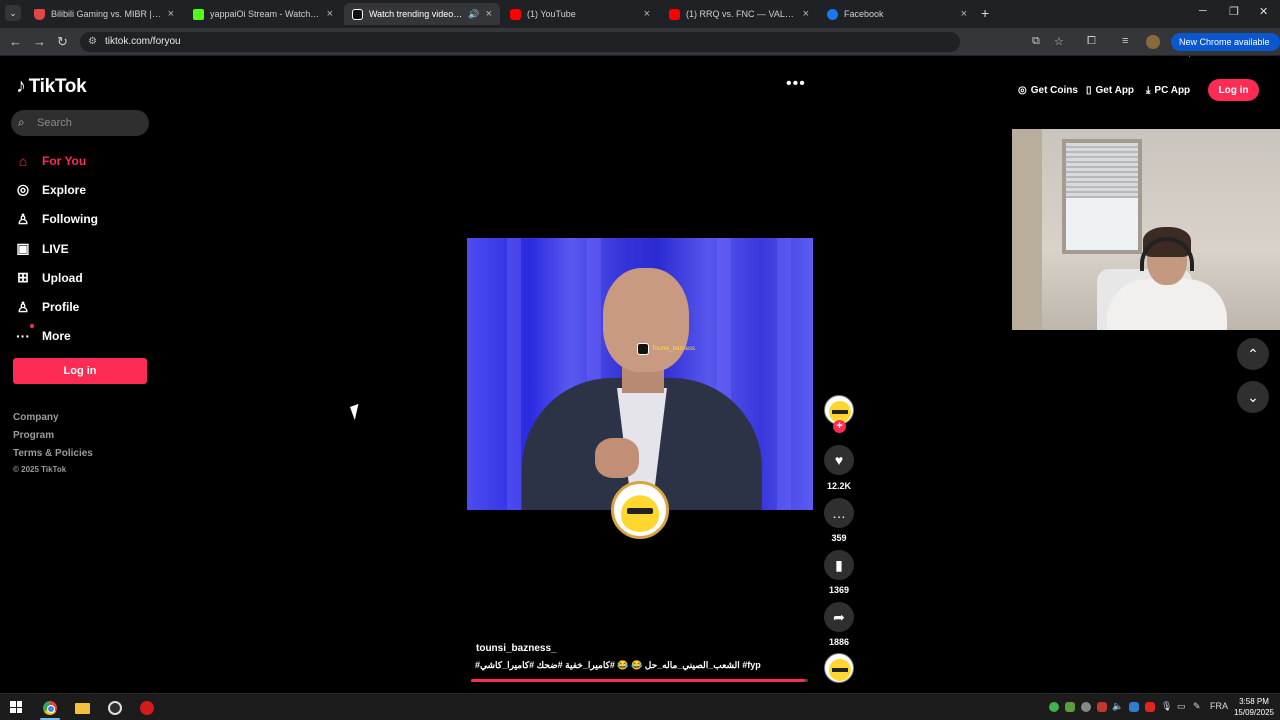 Image resolution: width=1280 pixels, height=720 pixels. What do you see at coordinates (1234, 11) in the screenshot?
I see `restore-icon: ❐` at bounding box center [1234, 11].